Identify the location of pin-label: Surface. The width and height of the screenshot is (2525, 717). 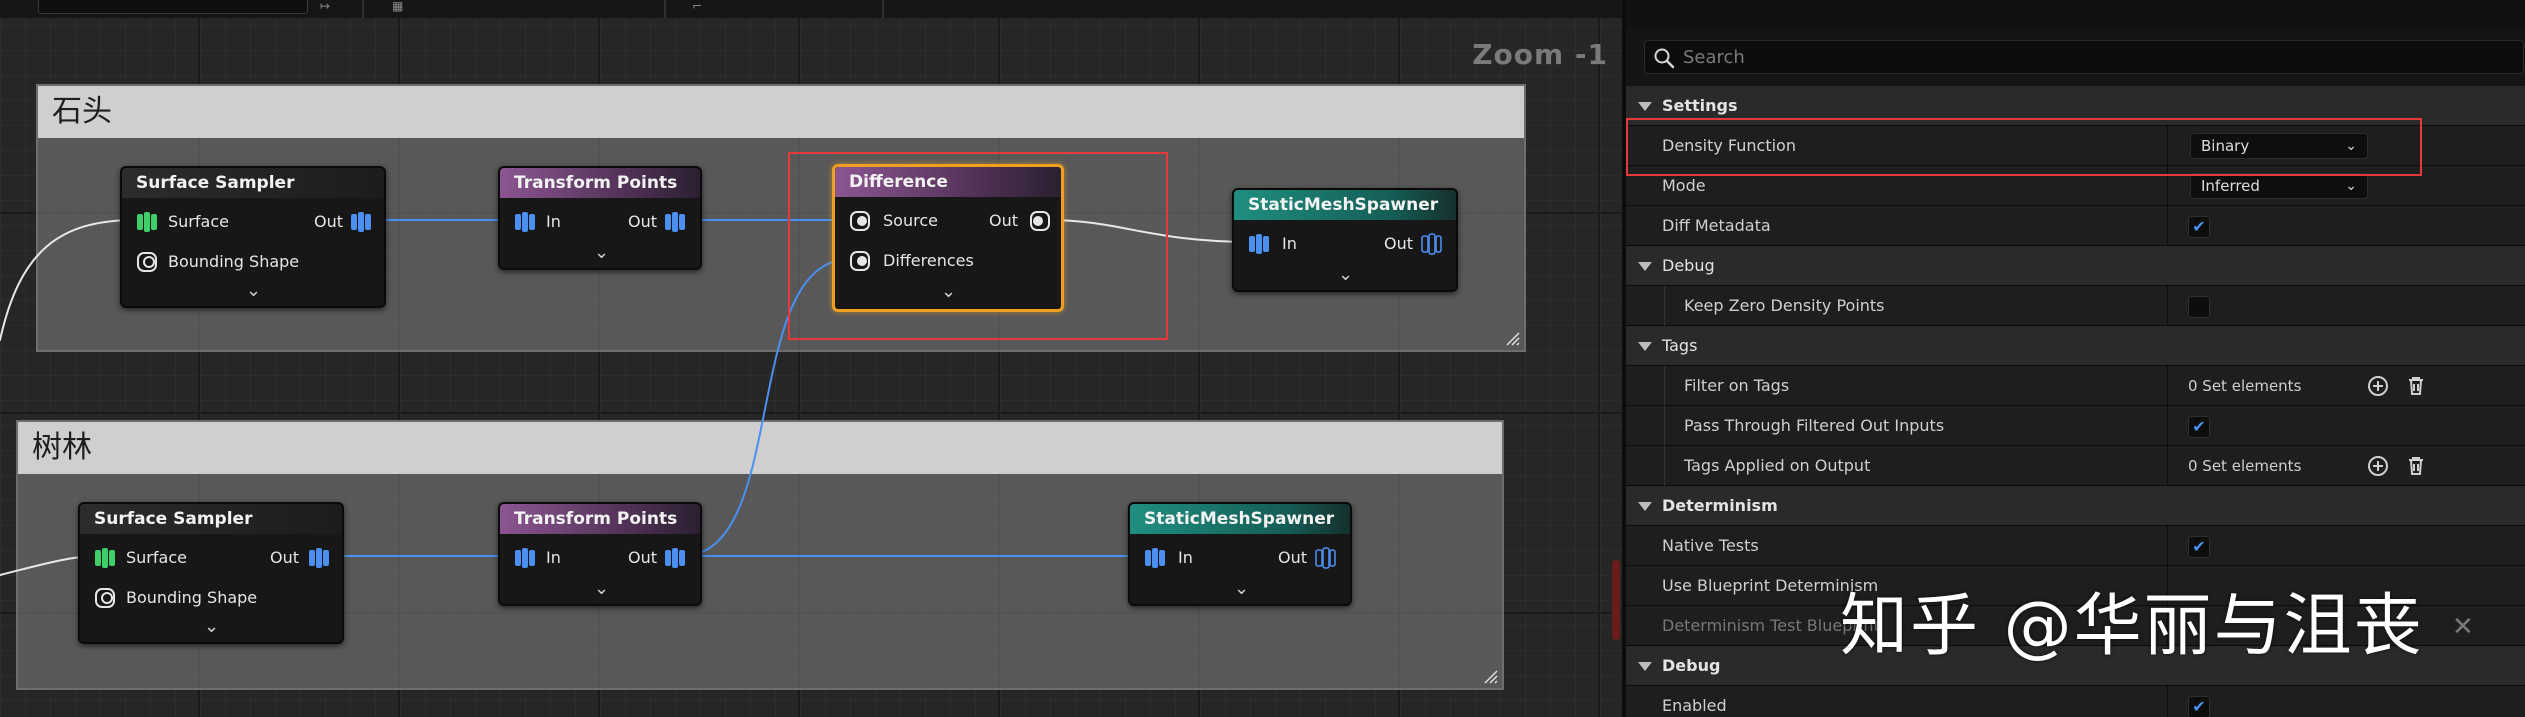
(156, 557).